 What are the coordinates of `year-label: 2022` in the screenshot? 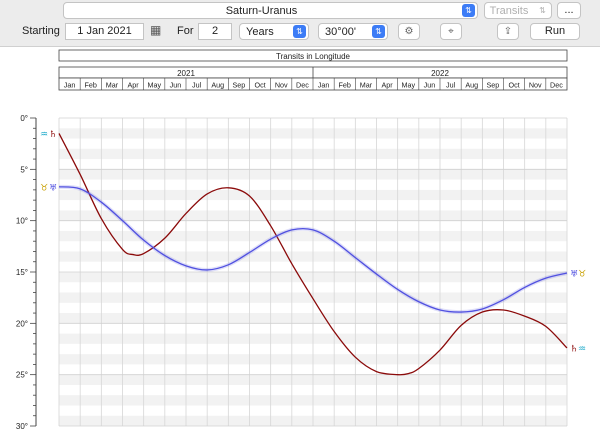 It's located at (440, 73).